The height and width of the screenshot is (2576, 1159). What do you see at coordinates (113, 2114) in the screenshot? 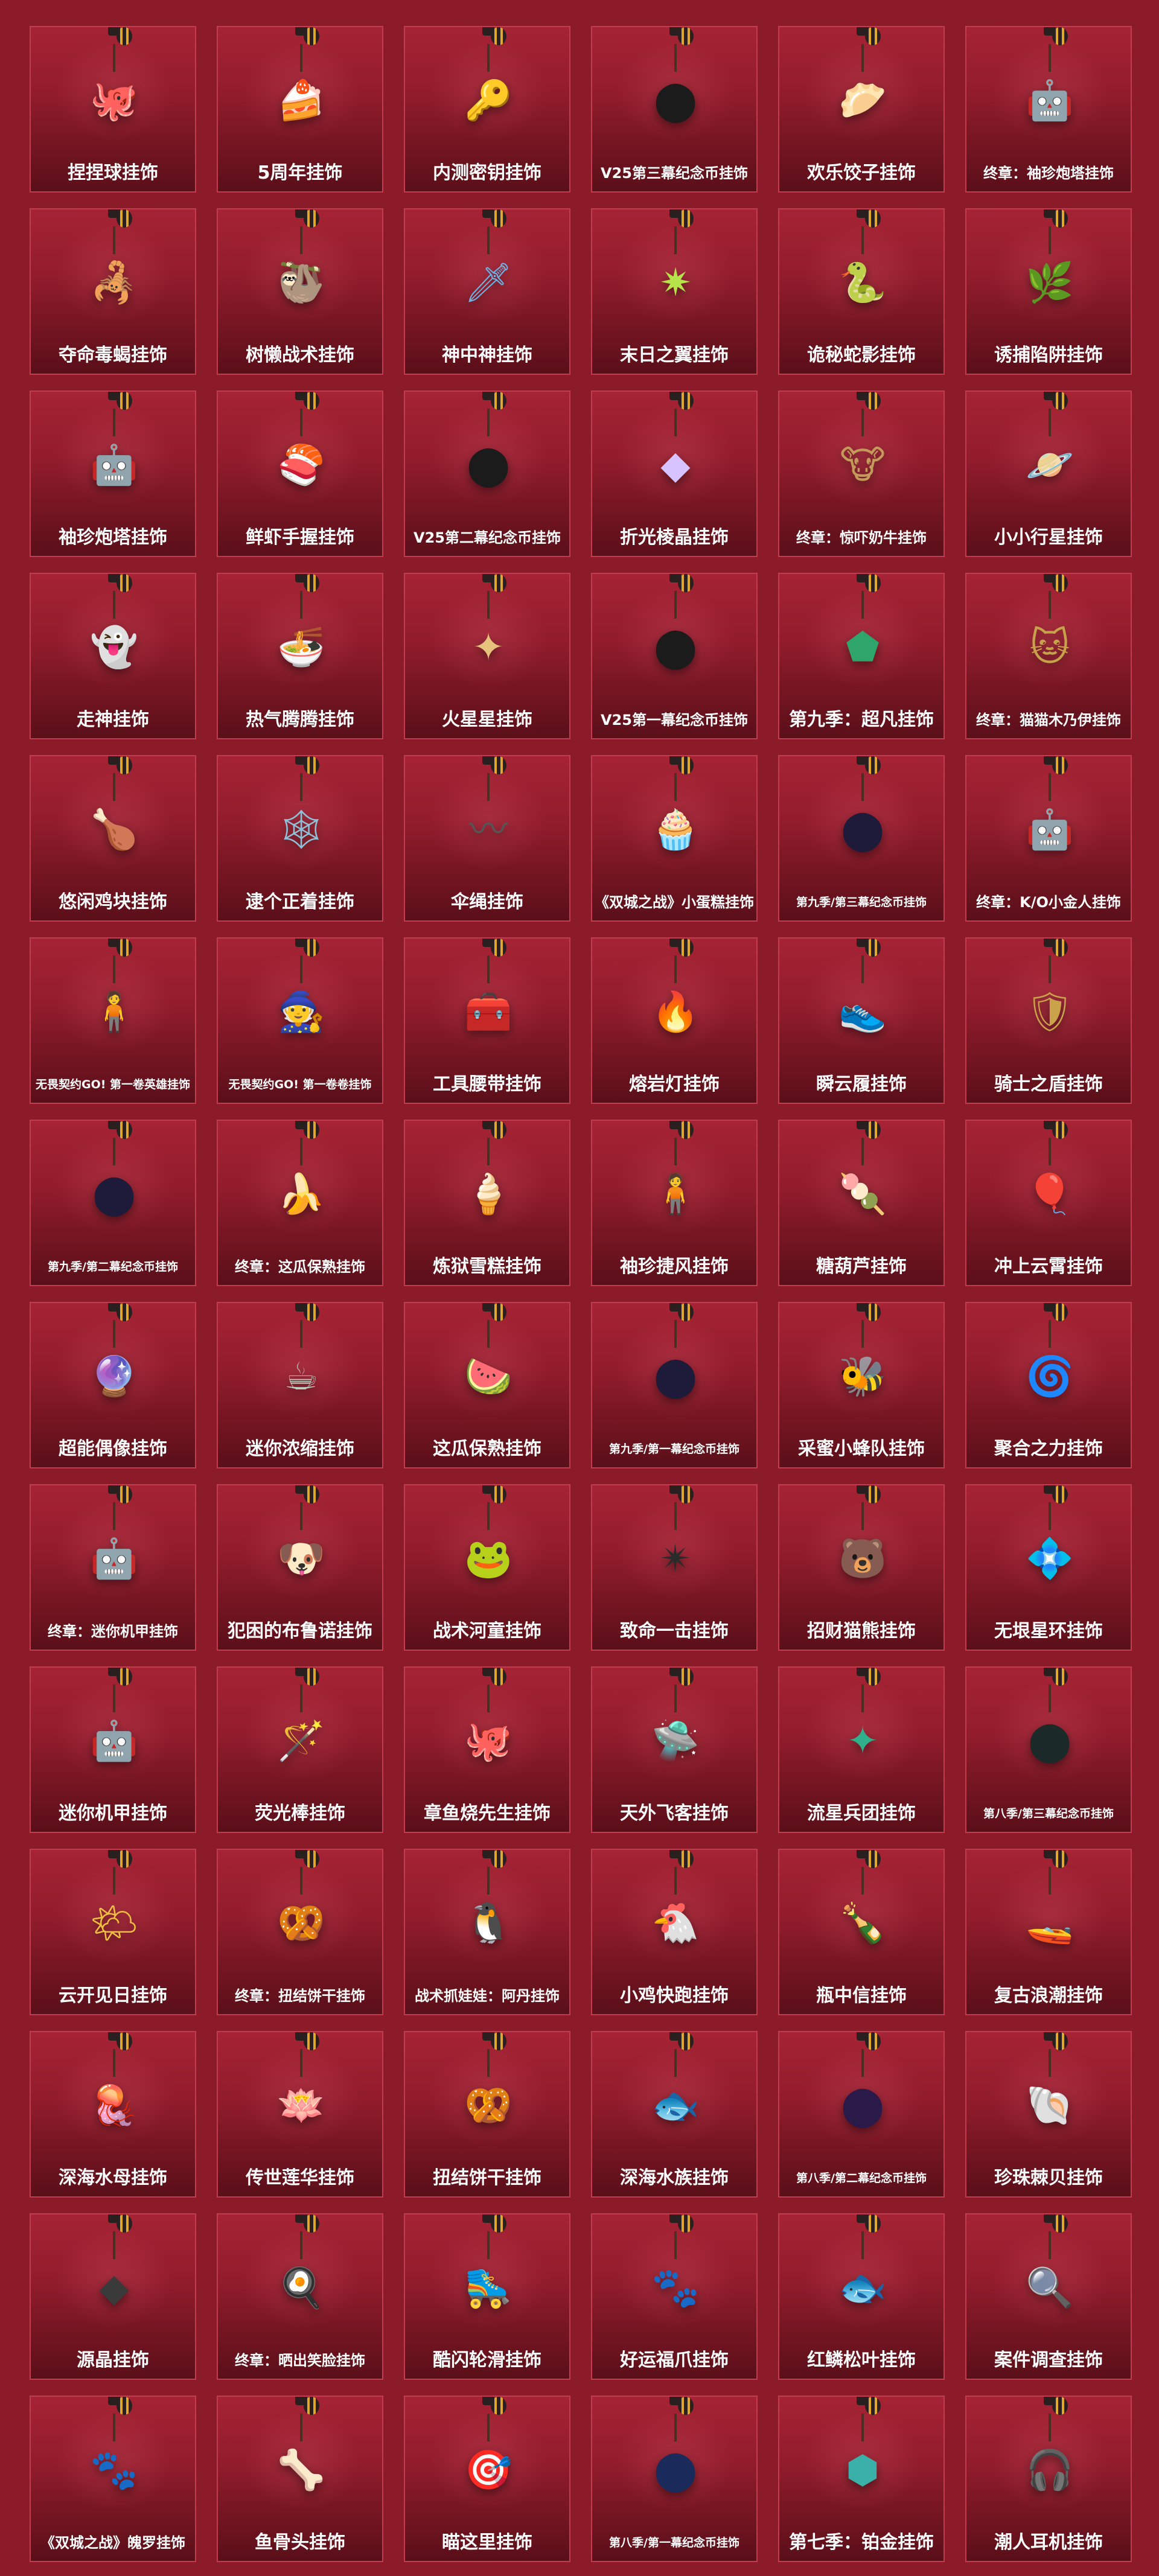
I see `charm-card: 🪼 深海水母挂饰` at bounding box center [113, 2114].